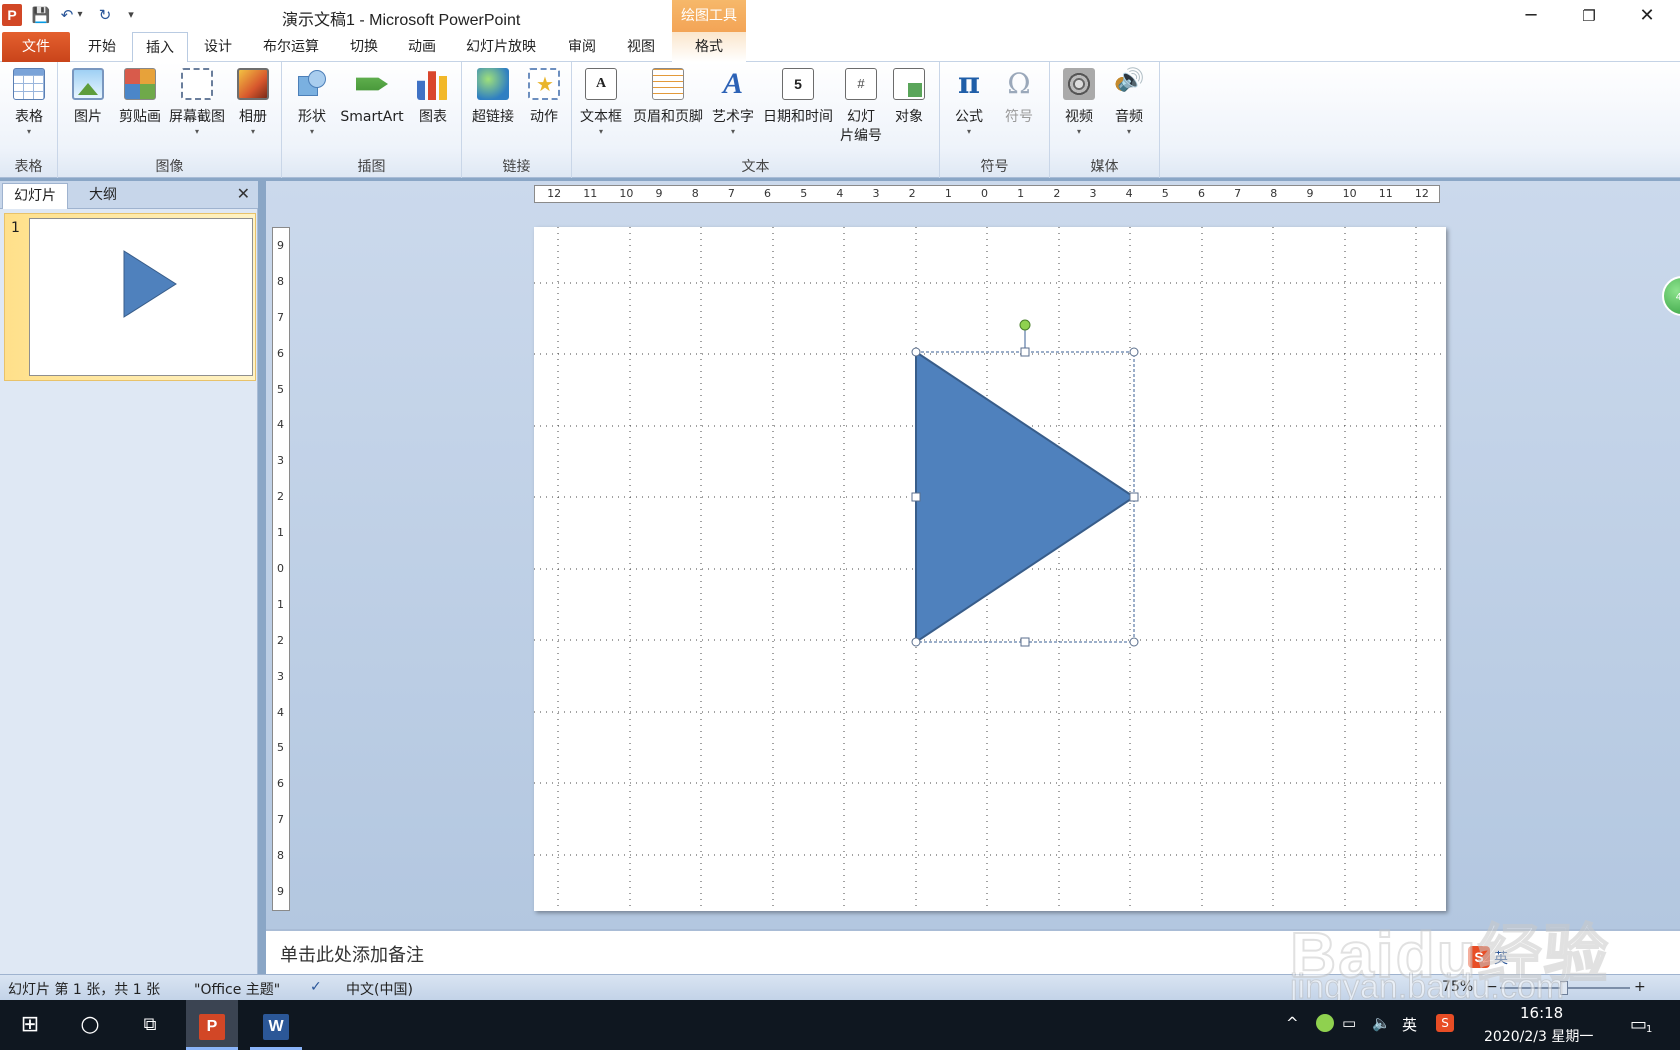 The width and height of the screenshot is (1680, 1050). What do you see at coordinates (1134, 497) in the screenshot?
I see `resize-handle-right` at bounding box center [1134, 497].